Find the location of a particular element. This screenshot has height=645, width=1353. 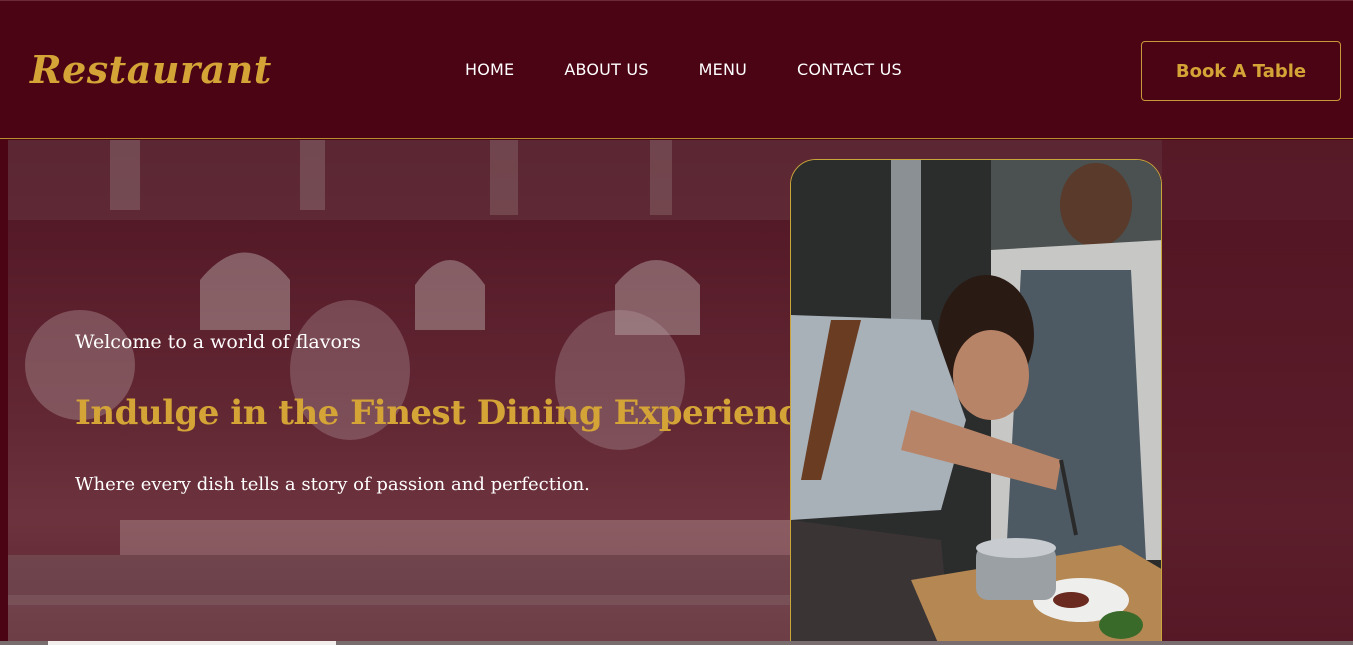

logo: Restaurant is located at coordinates (151, 69).